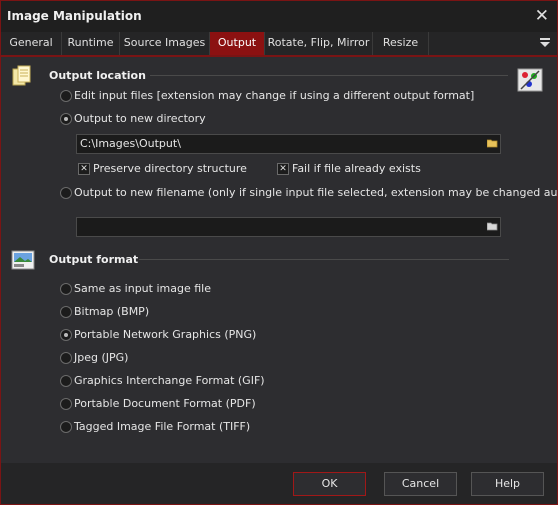  I want to click on help-button: Help, so click(507, 484).